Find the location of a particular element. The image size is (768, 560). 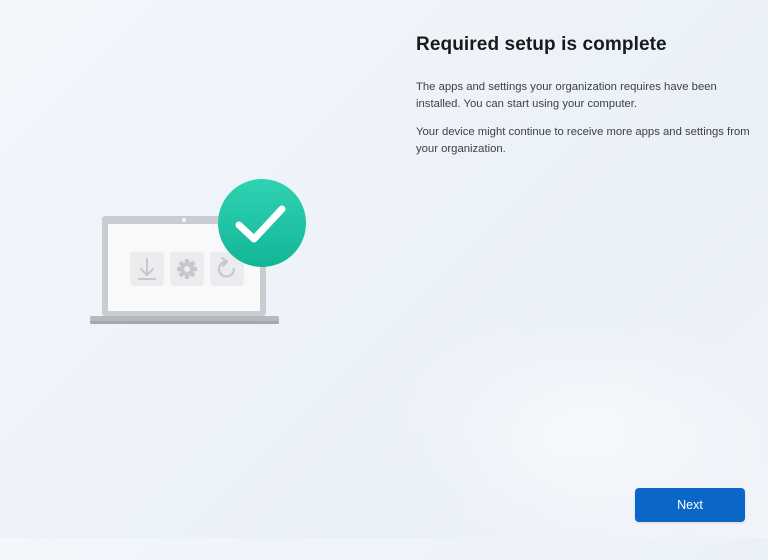

gear-icon is located at coordinates (187, 269).